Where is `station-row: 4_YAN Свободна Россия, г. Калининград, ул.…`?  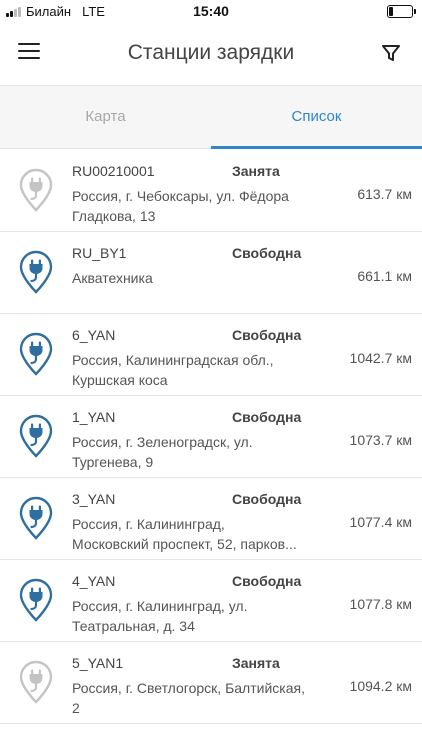 station-row: 4_YAN Свободна Россия, г. Калининград, ул.… is located at coordinates (211, 601).